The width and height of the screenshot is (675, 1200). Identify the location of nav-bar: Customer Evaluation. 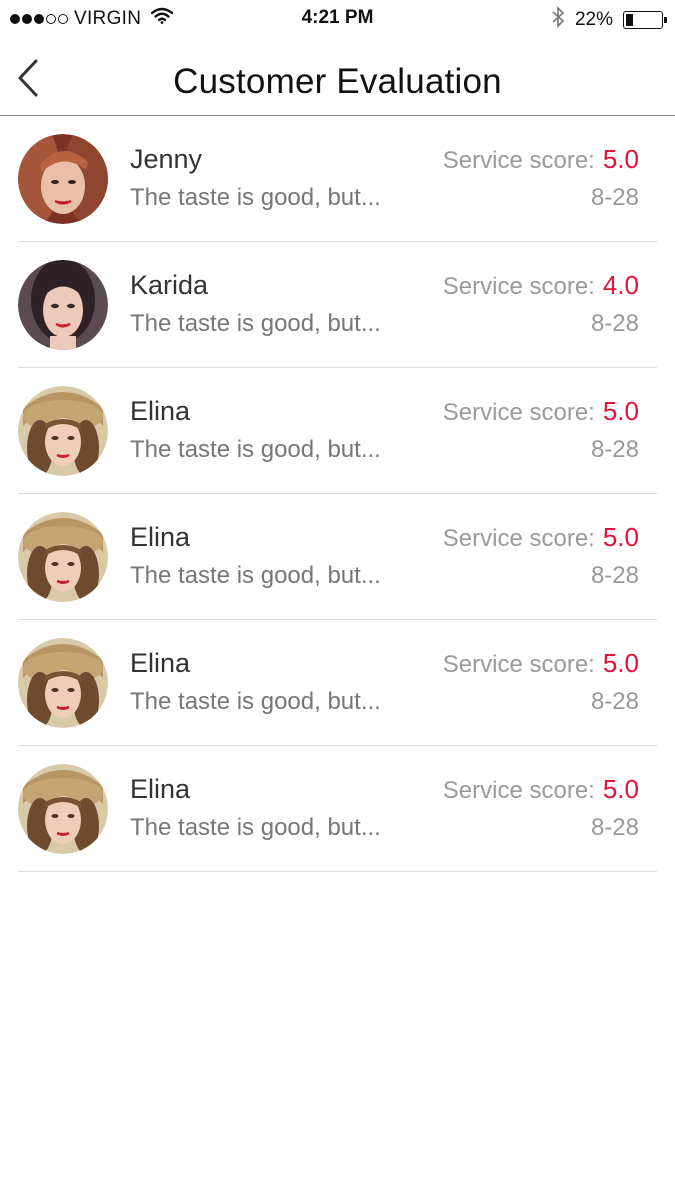
(337, 77).